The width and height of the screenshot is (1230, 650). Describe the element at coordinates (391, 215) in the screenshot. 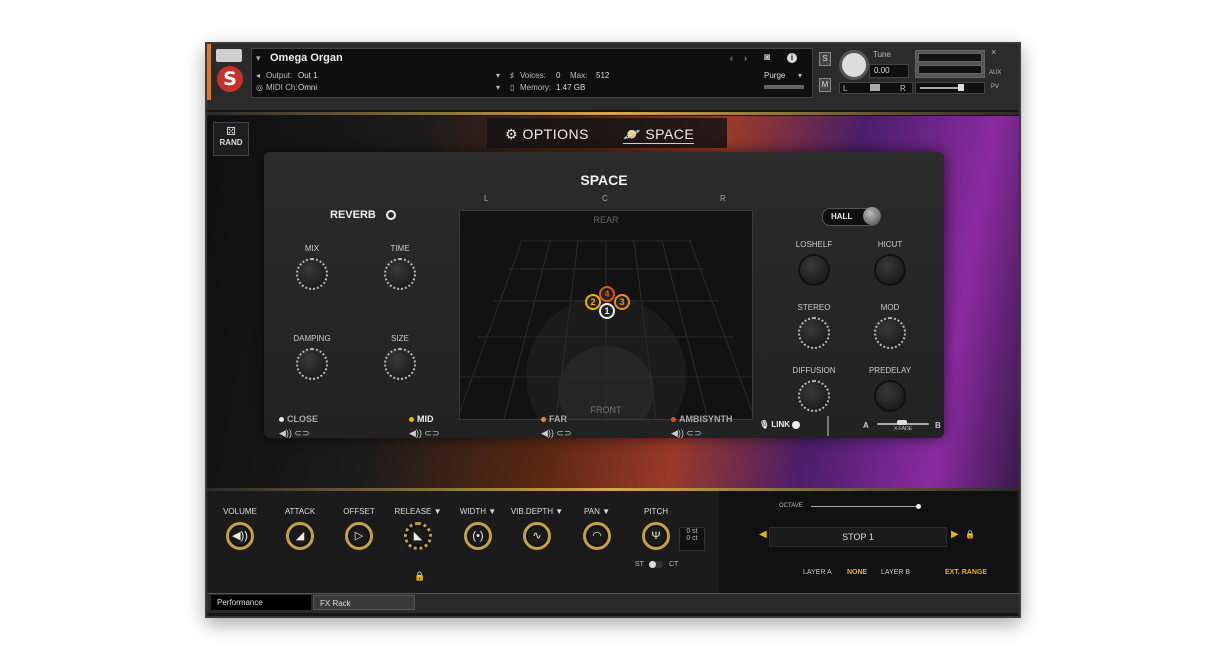

I see `reverb-toggle` at that location.